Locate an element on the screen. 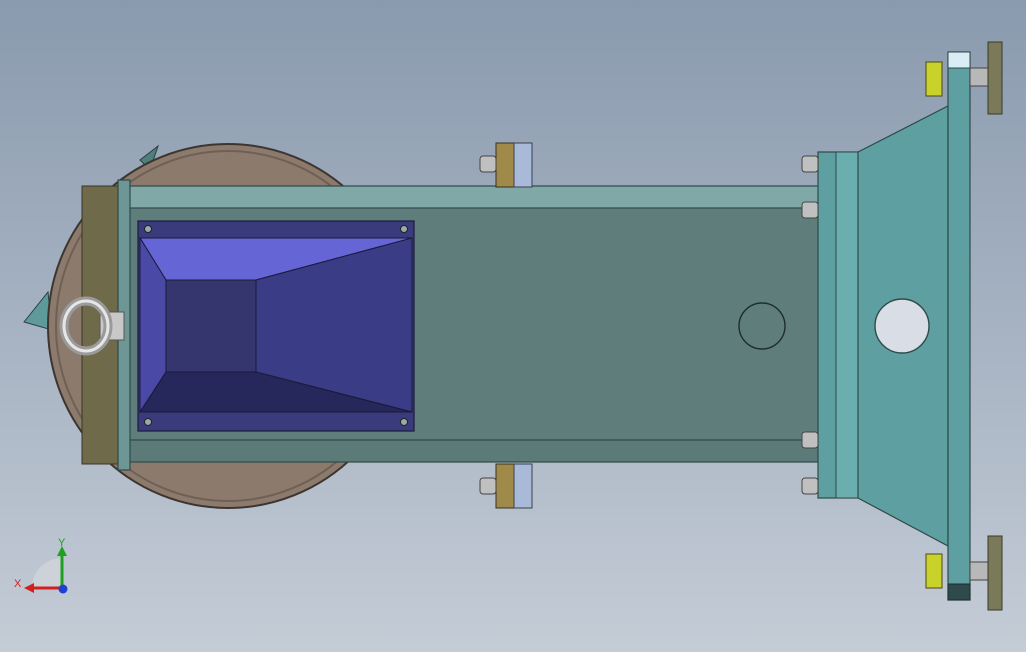 This screenshot has width=1026, height=652. clamp-top-block is located at coordinates (505, 165).